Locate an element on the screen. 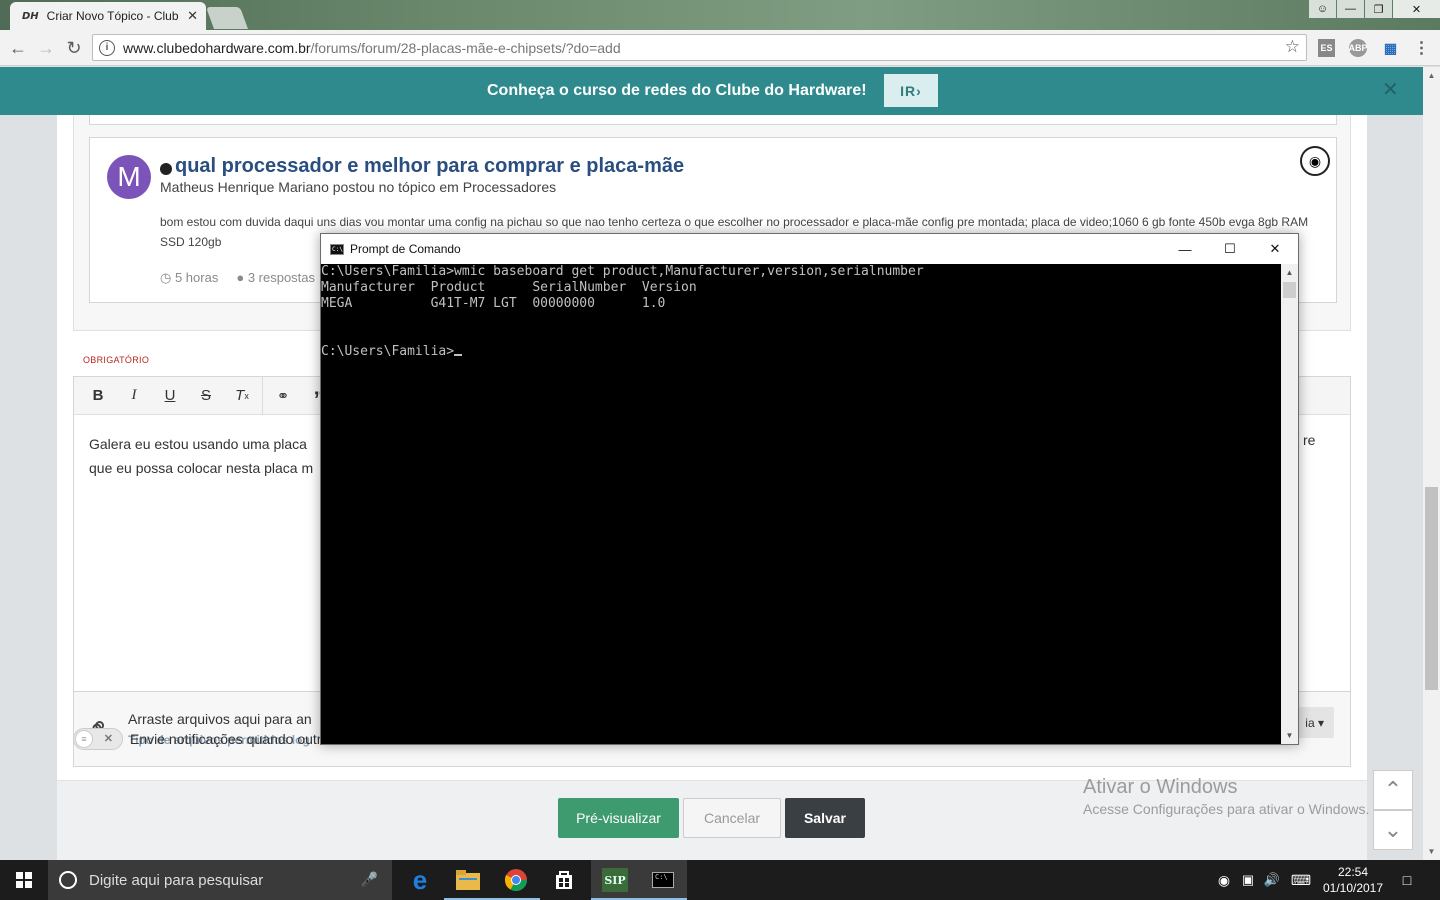  avatar: M is located at coordinates (129, 177).